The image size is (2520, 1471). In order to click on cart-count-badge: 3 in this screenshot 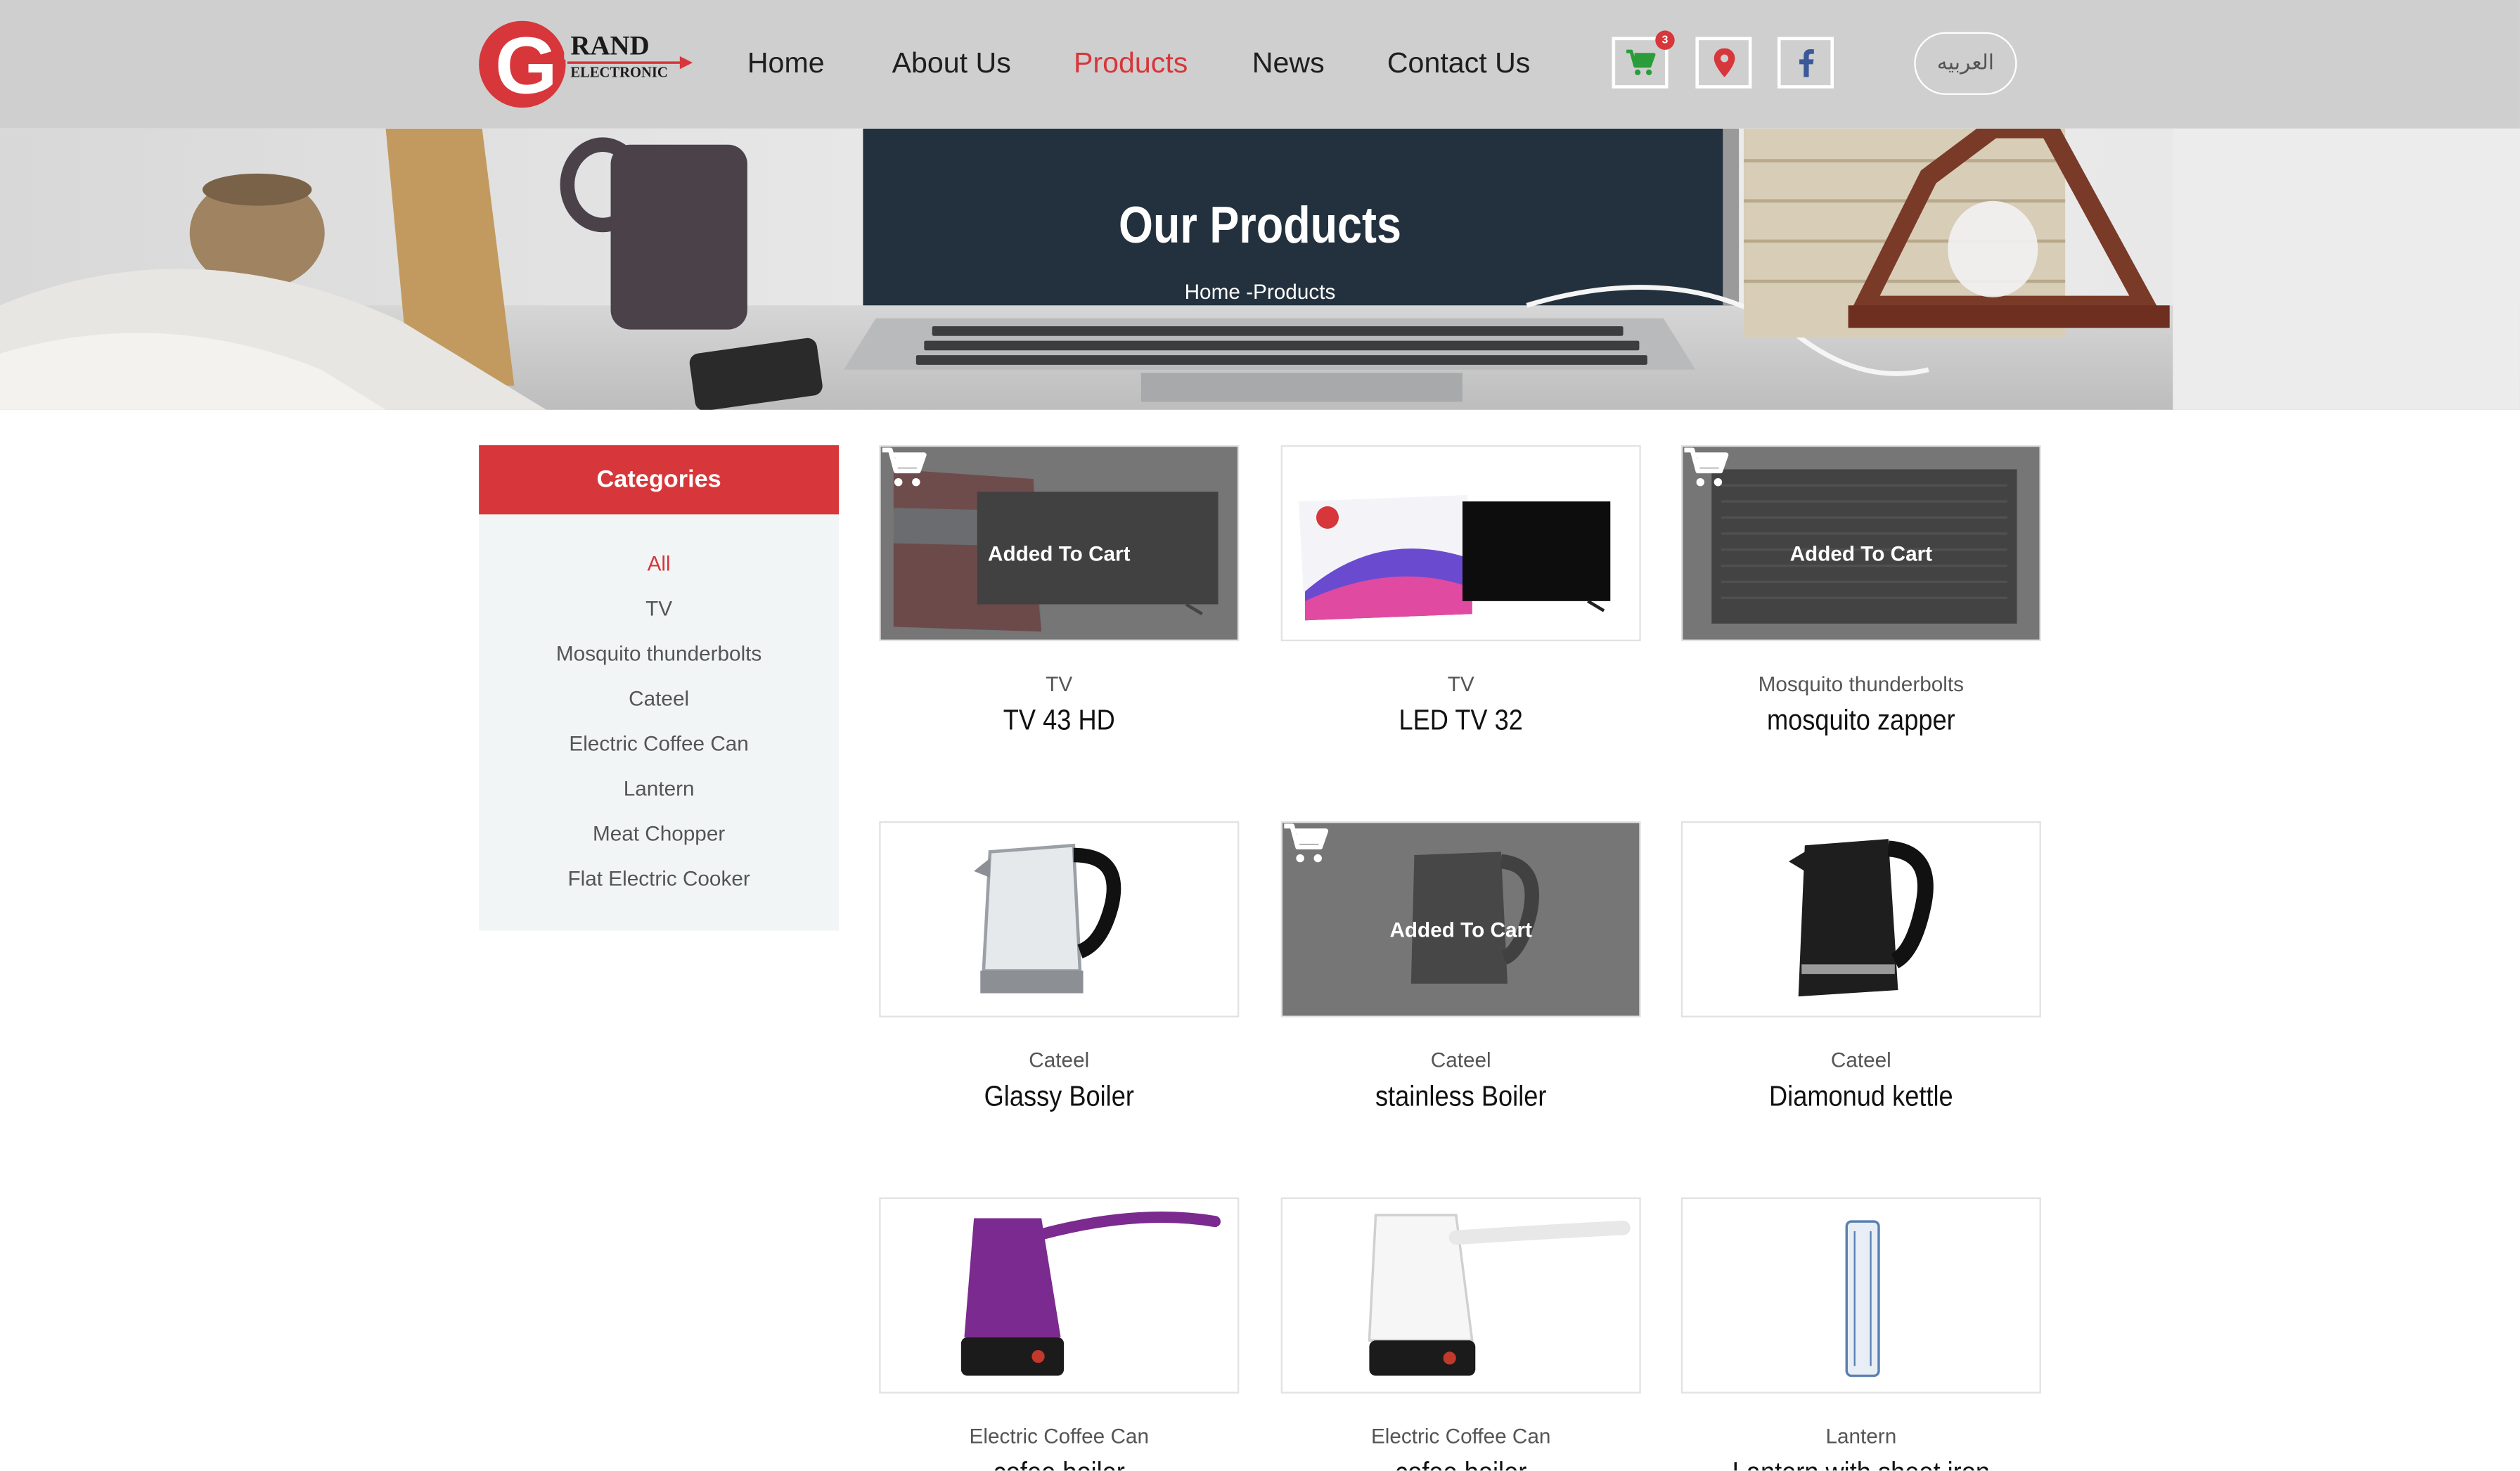, I will do `click(1665, 40)`.